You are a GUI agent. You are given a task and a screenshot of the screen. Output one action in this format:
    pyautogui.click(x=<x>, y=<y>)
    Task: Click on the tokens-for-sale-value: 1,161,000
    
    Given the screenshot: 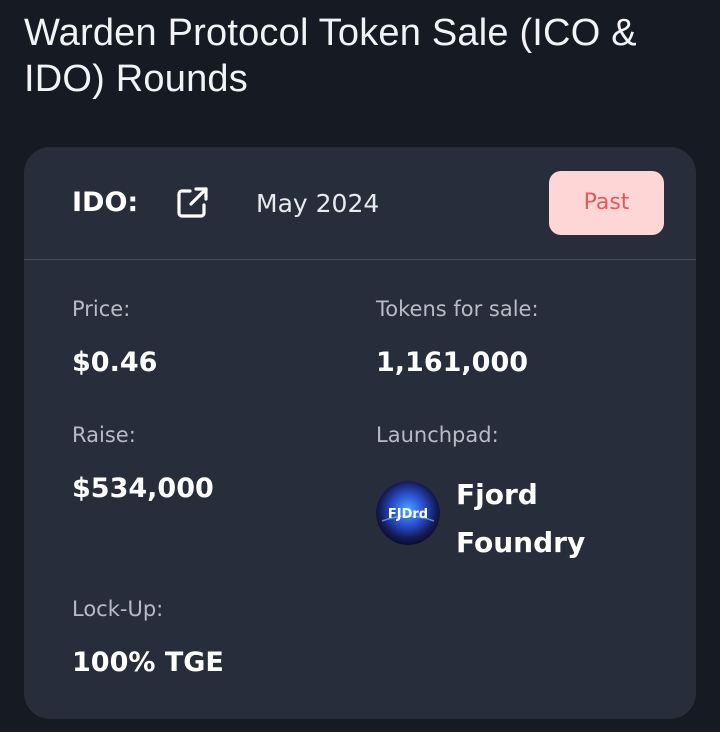 What is the action you would take?
    pyautogui.click(x=452, y=362)
    